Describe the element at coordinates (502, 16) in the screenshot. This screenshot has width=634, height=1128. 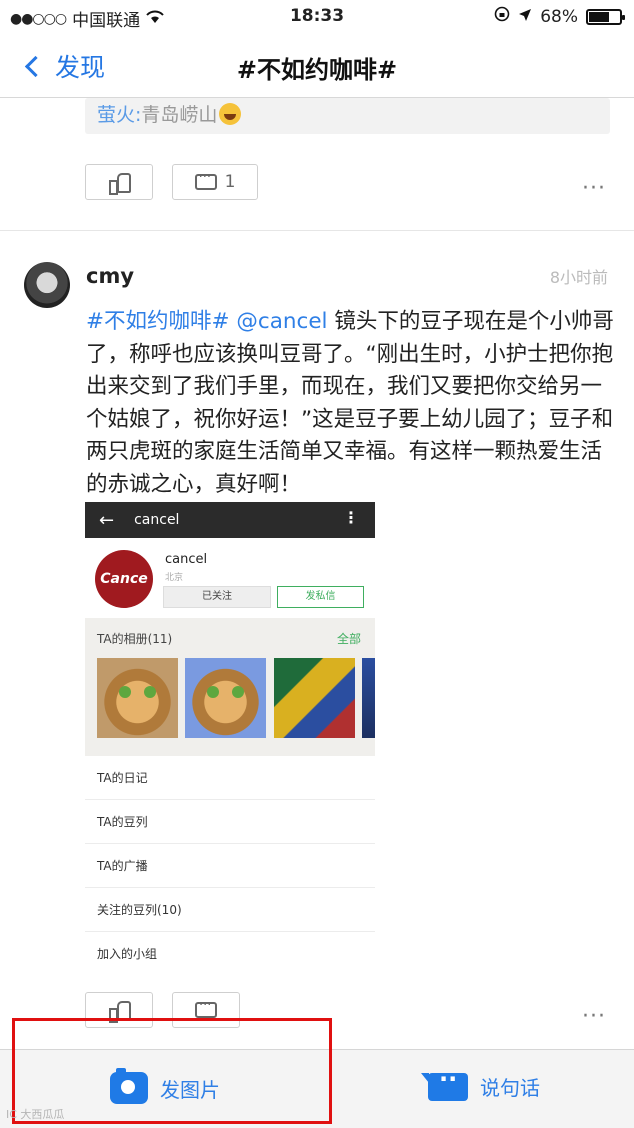
I see `rotation-lock-icon` at that location.